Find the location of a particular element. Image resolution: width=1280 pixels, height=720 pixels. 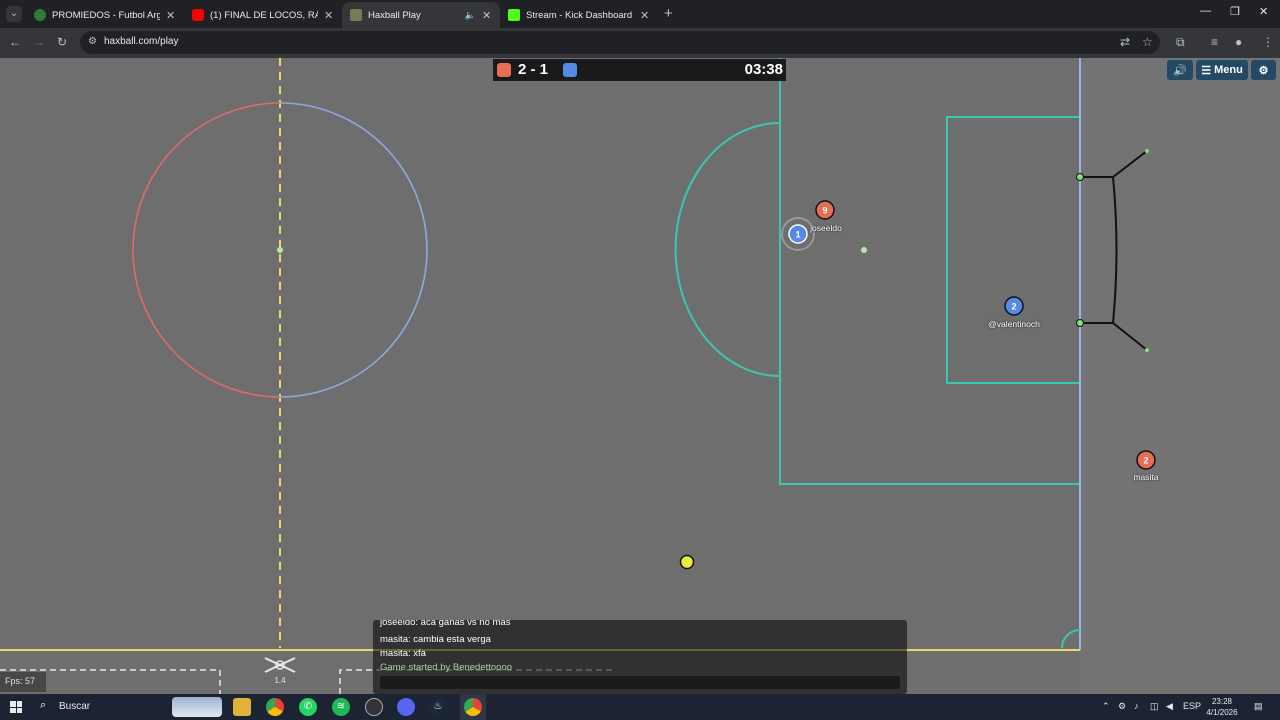

steam-icon: ♨ is located at coordinates (438, 707).